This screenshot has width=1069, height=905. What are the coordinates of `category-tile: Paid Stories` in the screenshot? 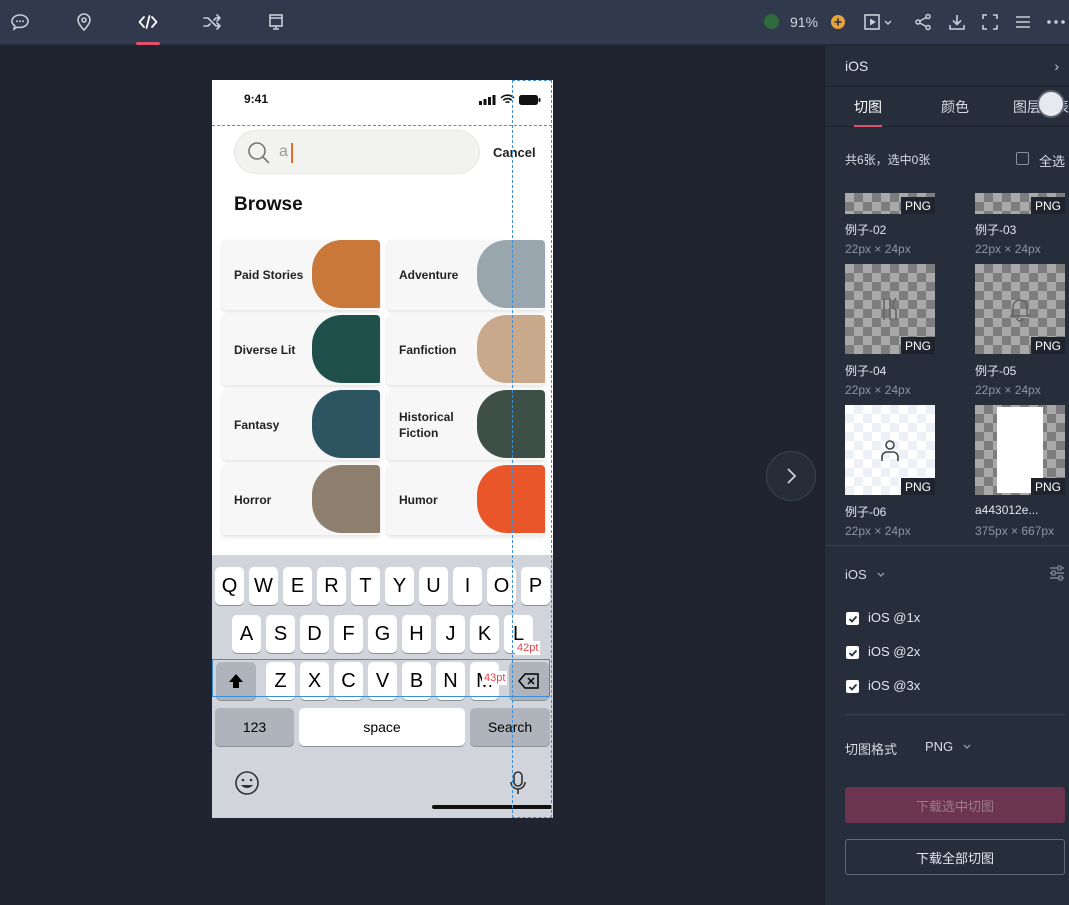 It's located at (301, 275).